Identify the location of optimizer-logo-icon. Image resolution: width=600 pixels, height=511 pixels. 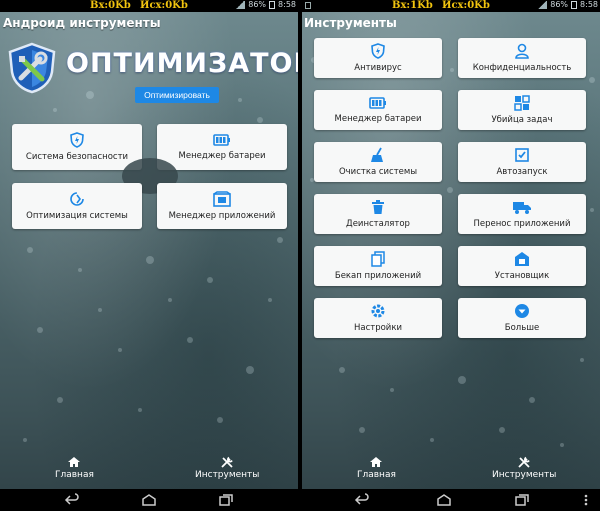
(32, 68).